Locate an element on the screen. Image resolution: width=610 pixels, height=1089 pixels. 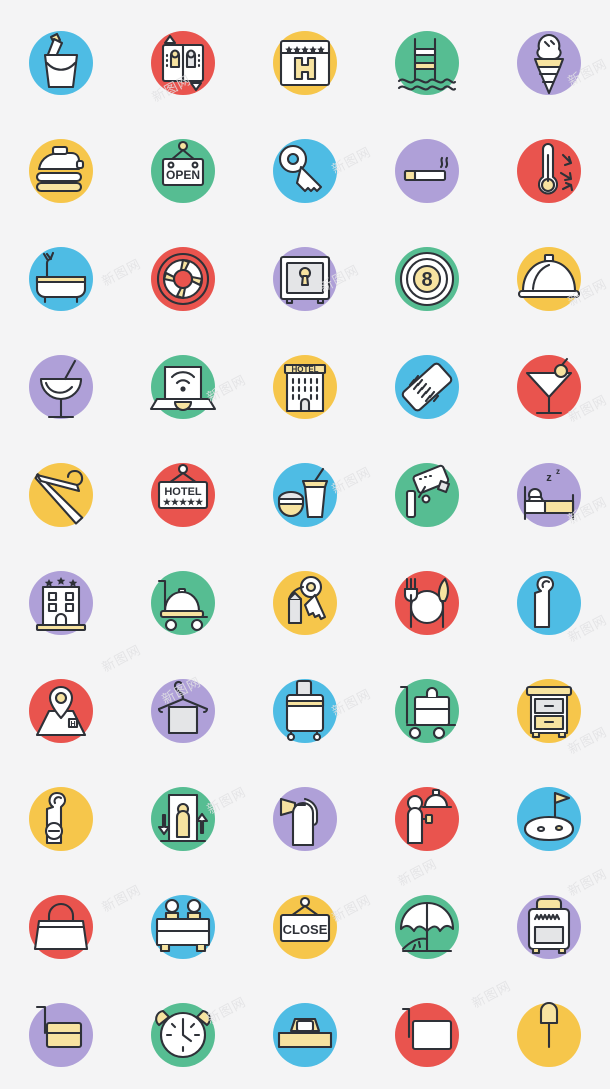
icon-cell-security-camera is located at coordinates (427, 495).